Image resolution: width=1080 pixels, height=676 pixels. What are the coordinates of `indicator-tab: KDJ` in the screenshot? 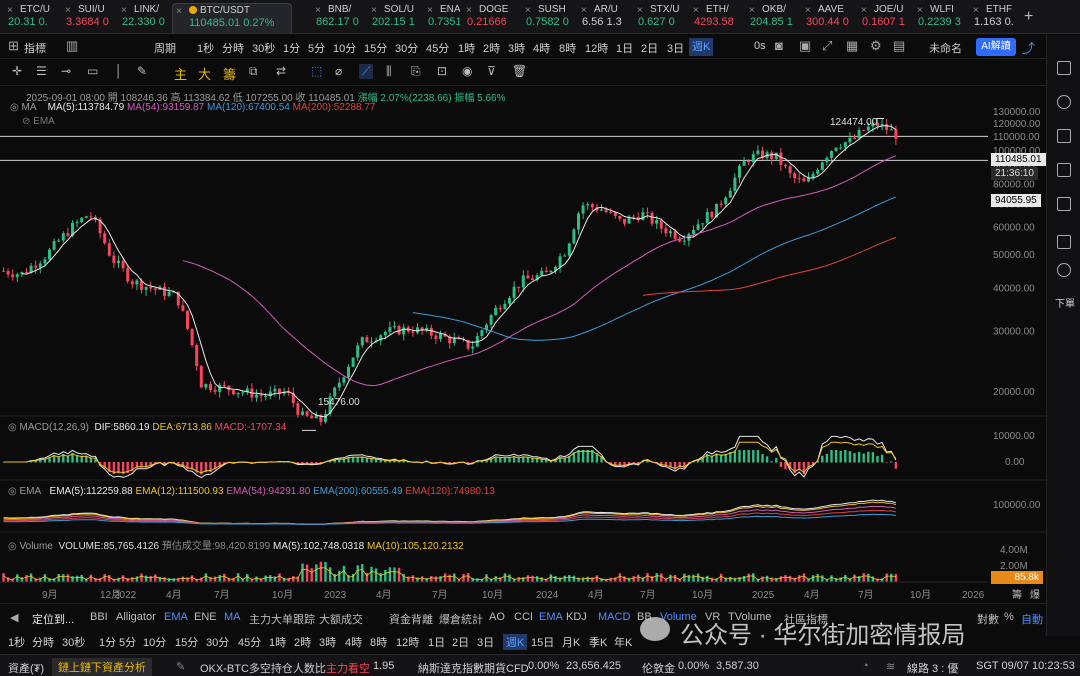 It's located at (576, 617).